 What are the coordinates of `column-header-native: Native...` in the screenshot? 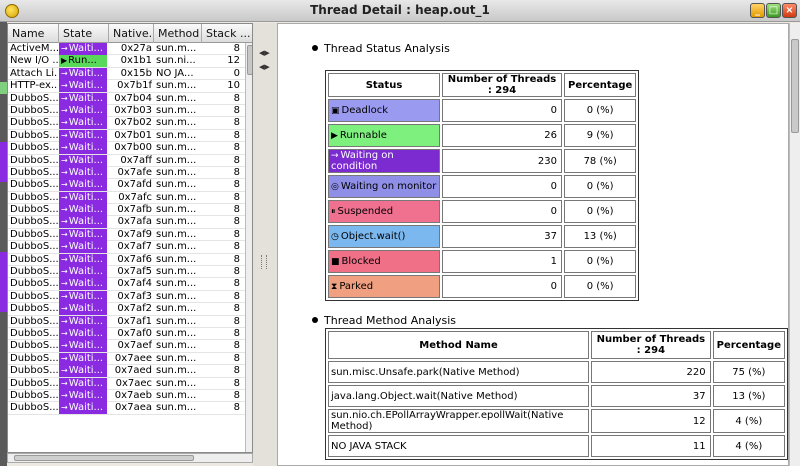 It's located at (131, 33).